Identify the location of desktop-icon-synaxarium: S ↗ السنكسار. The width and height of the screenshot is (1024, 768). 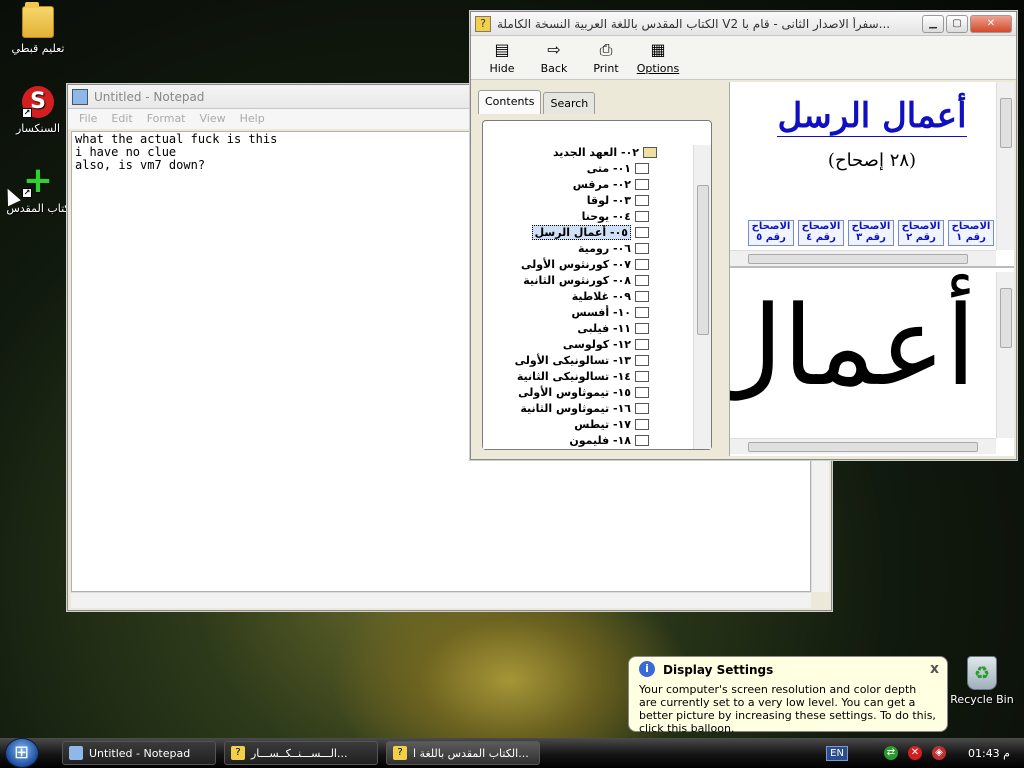
(38, 110).